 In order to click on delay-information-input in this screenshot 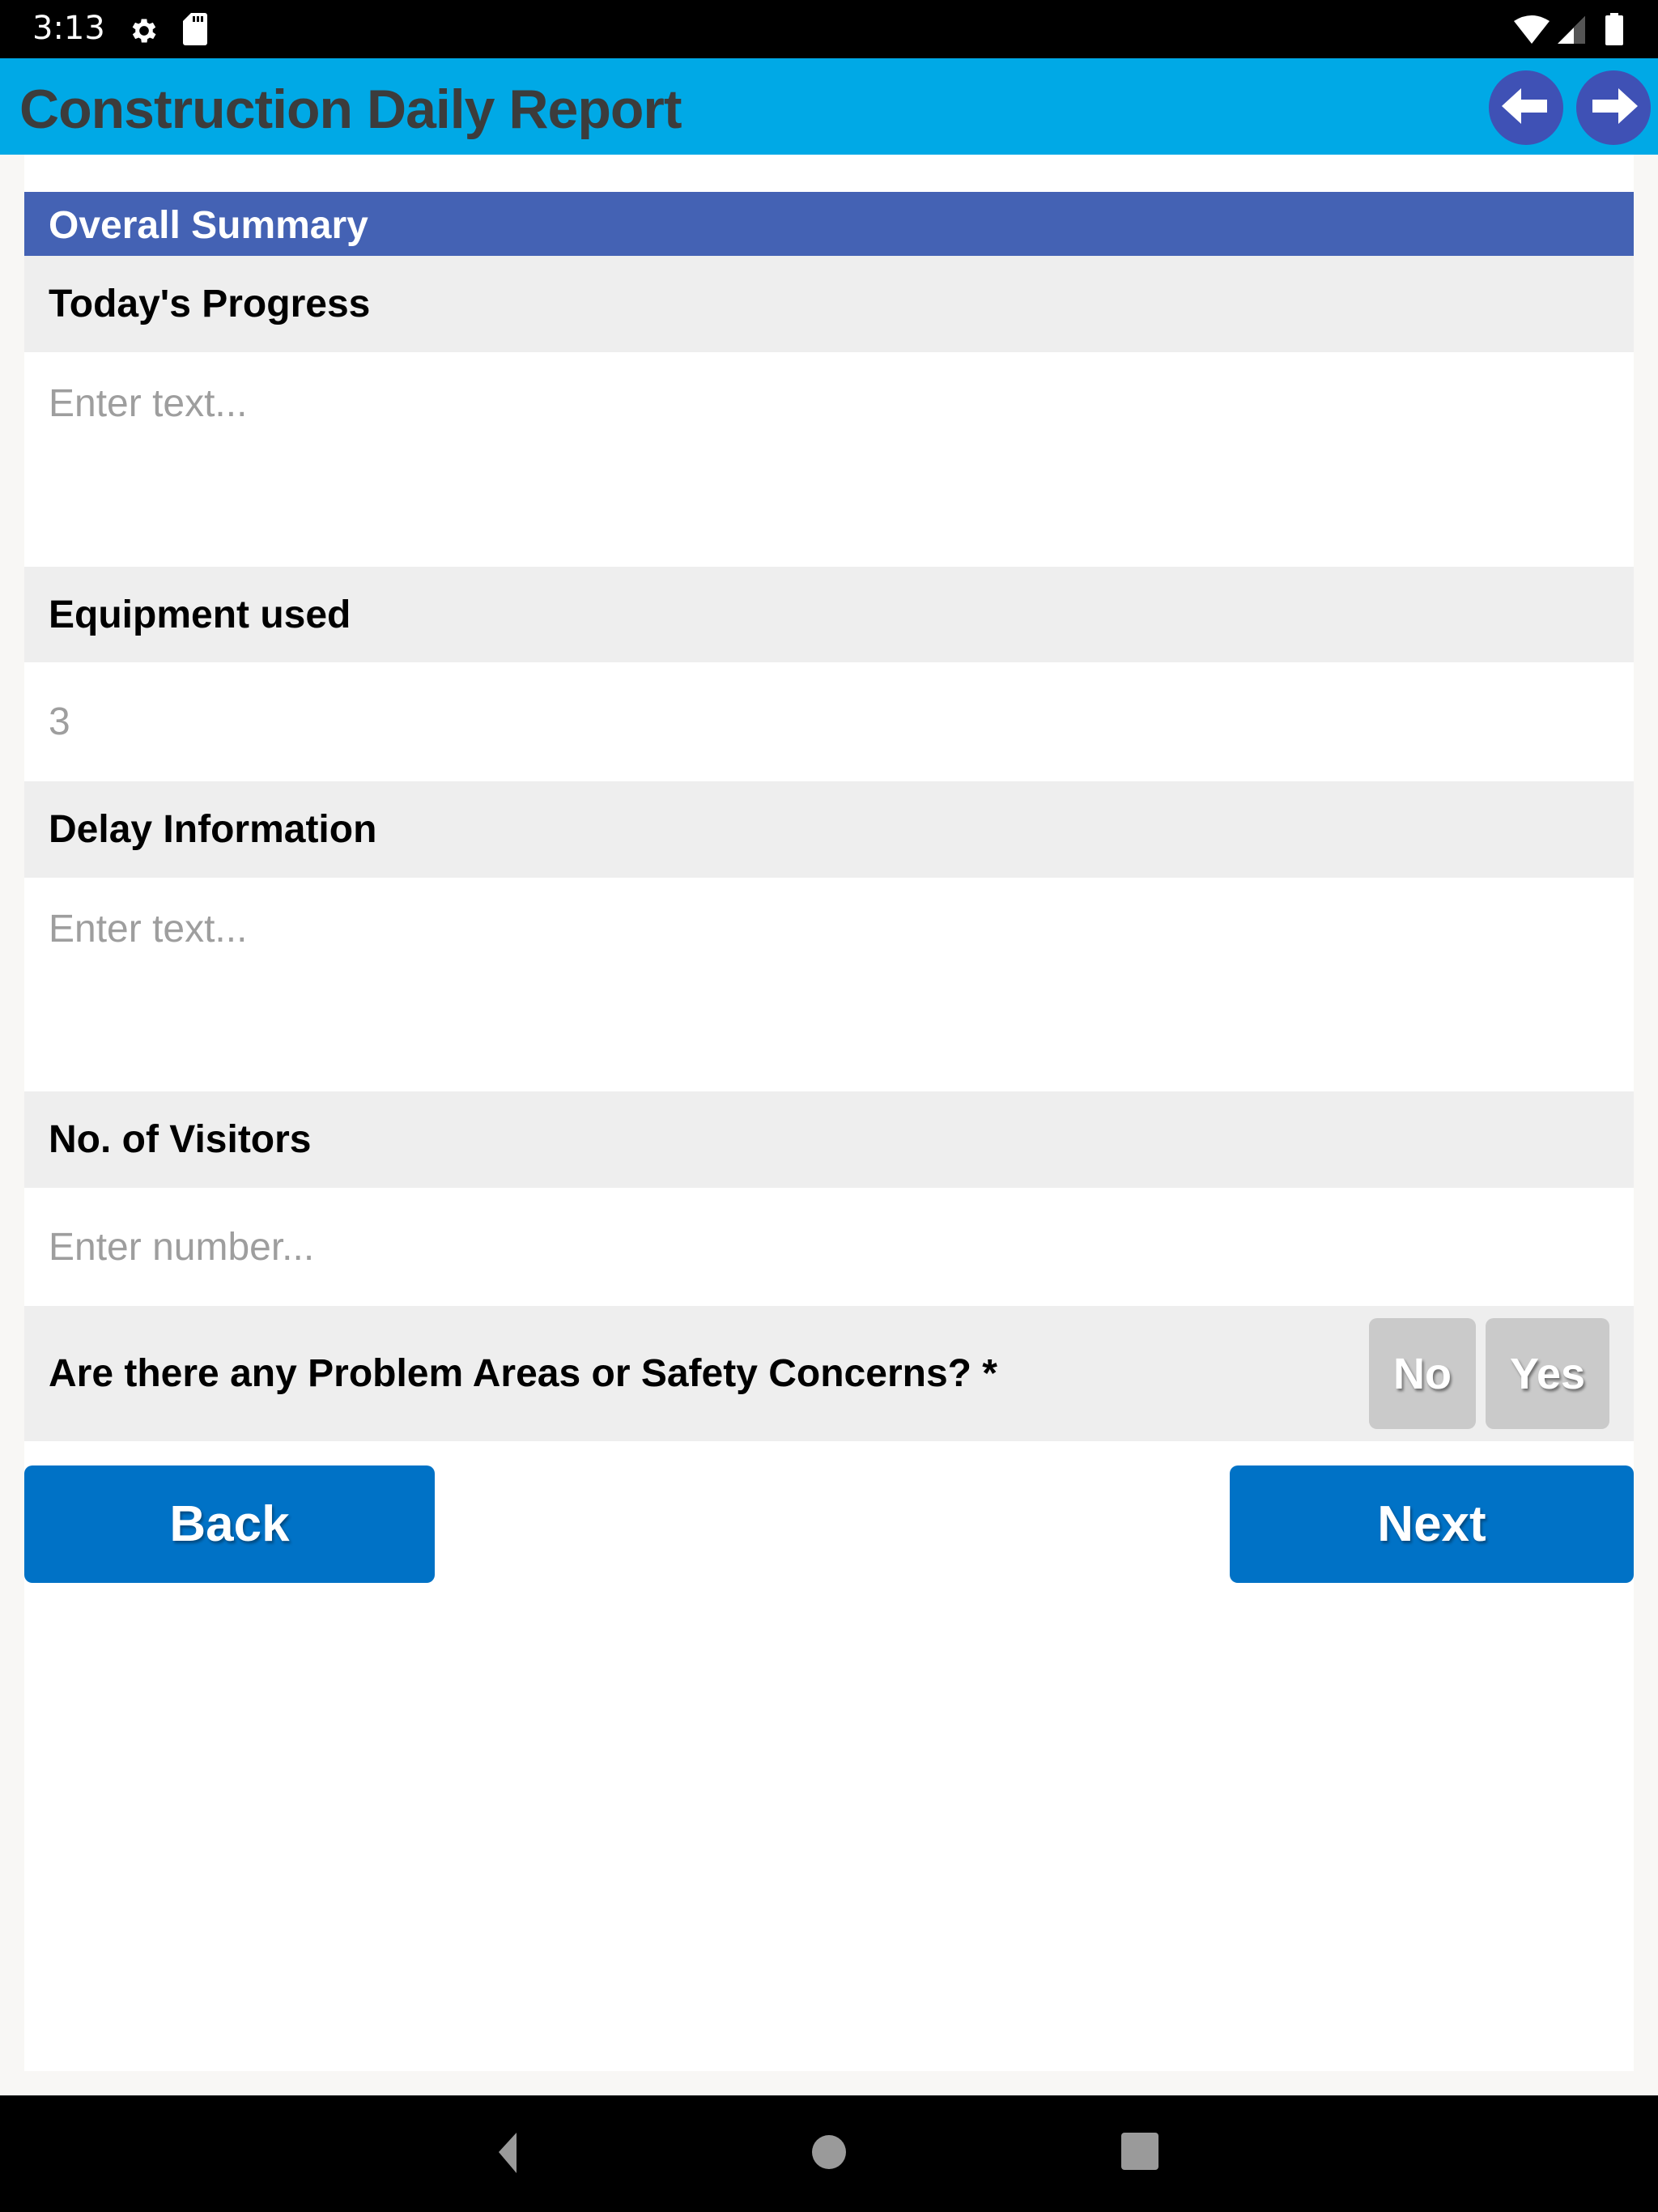, I will do `click(829, 985)`.